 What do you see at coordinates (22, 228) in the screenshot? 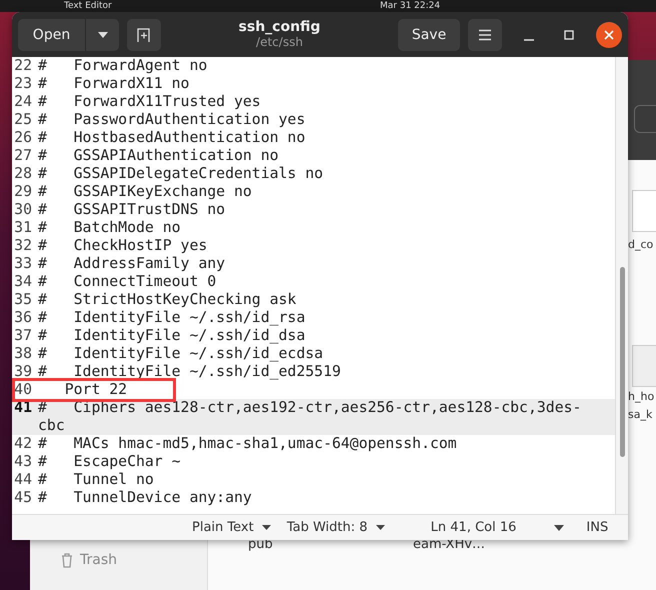
I see `line-number: 31` at bounding box center [22, 228].